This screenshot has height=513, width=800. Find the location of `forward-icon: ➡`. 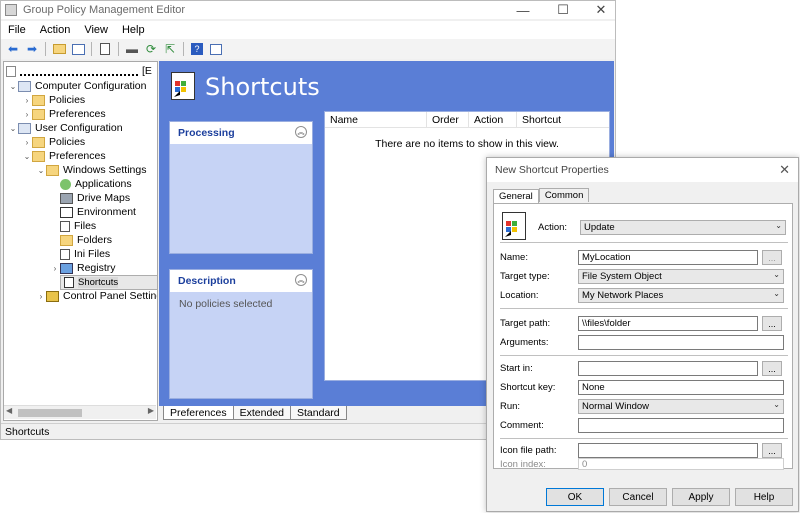

forward-icon: ➡ is located at coordinates (32, 49).